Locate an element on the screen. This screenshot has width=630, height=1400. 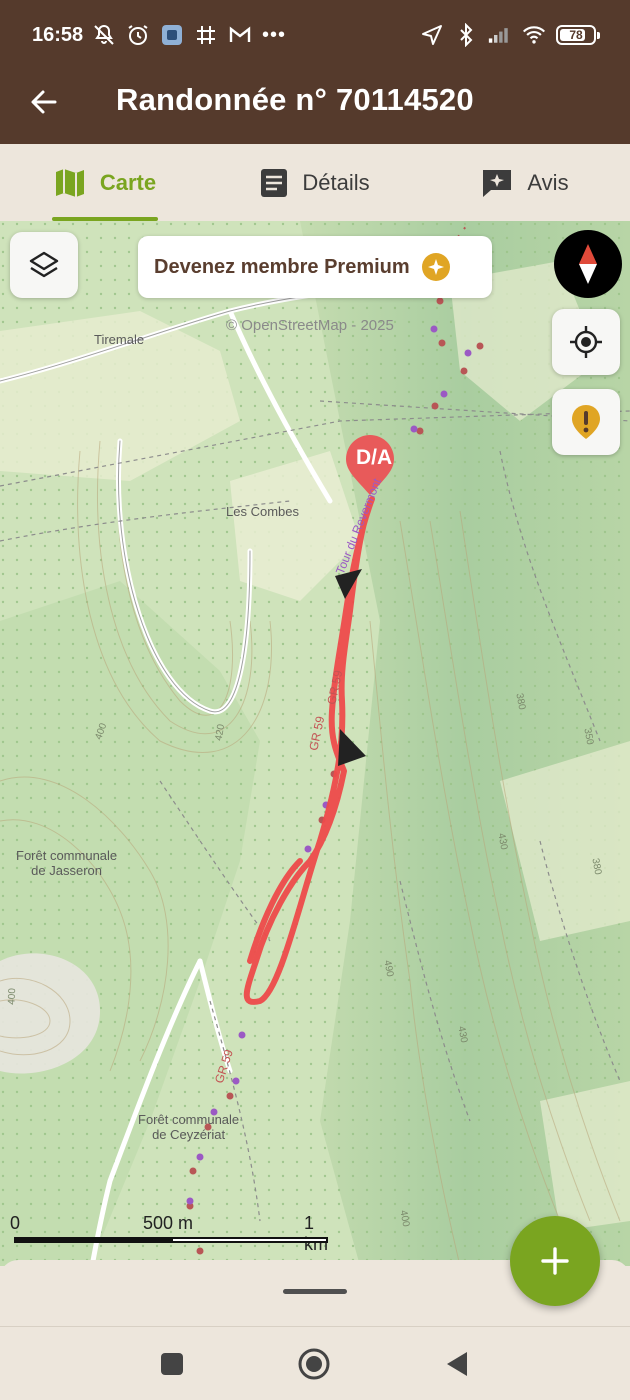
battery-icon: 78 is located at coordinates (578, 35).